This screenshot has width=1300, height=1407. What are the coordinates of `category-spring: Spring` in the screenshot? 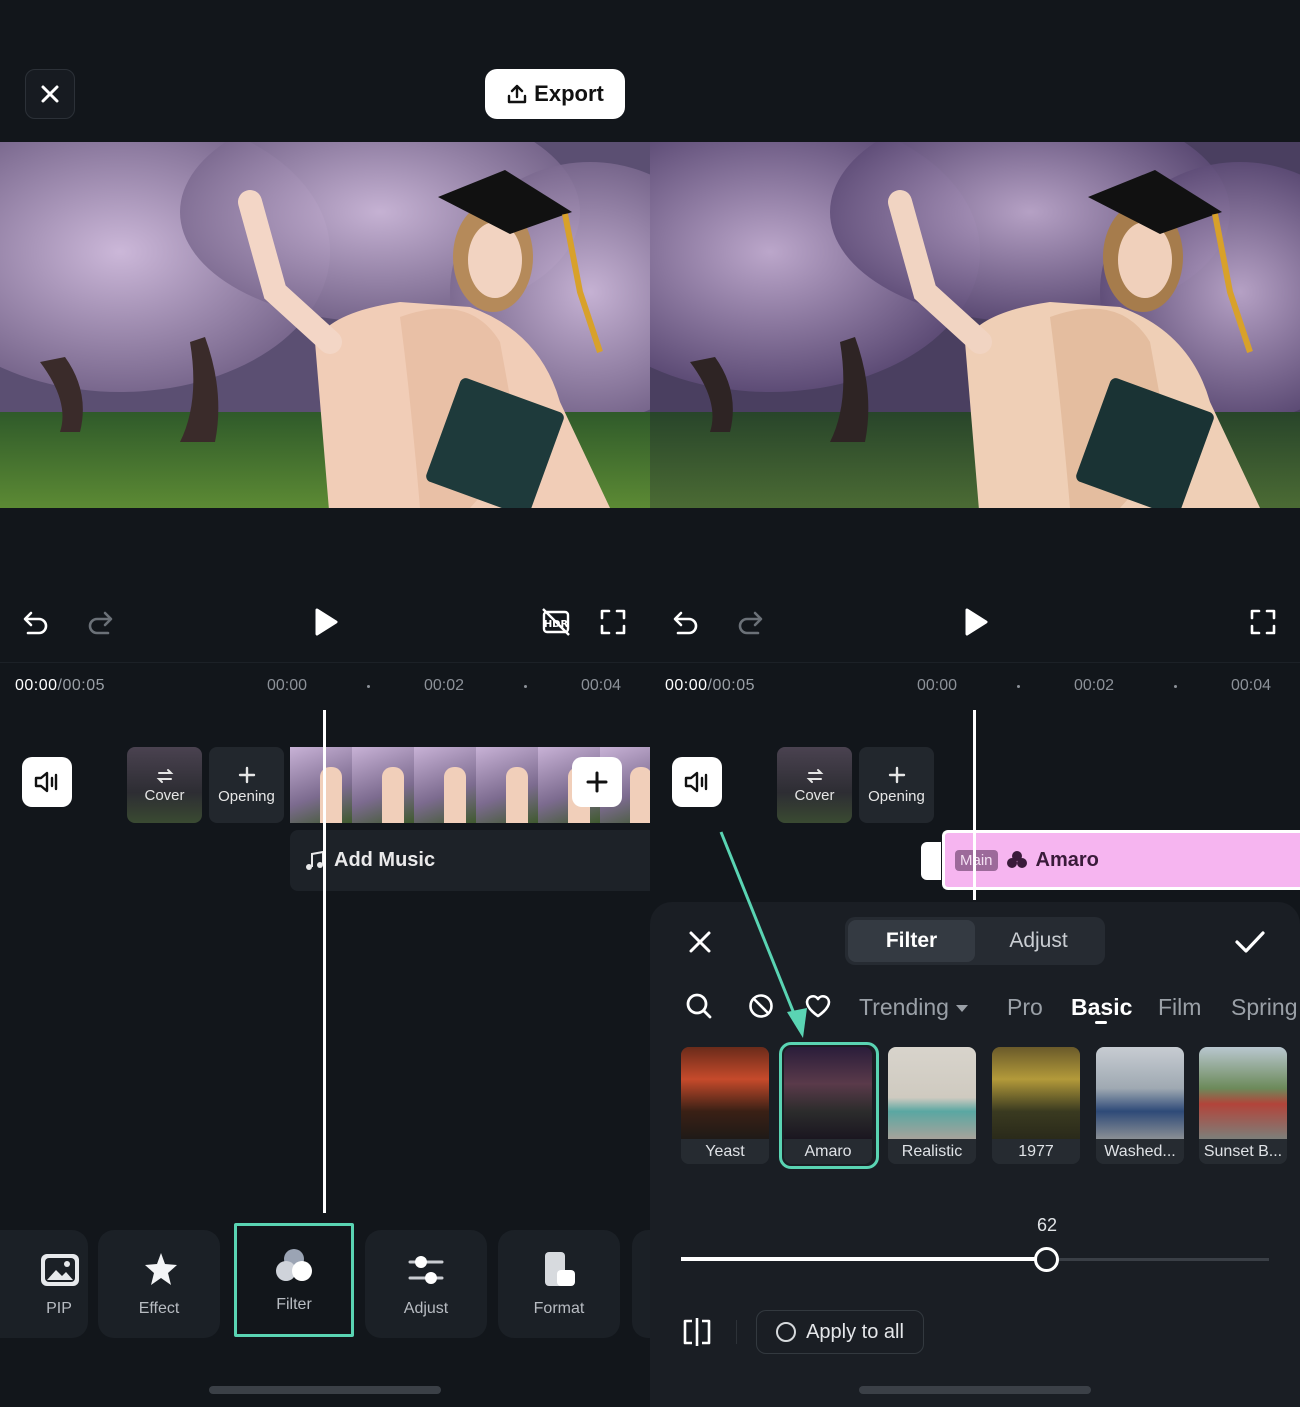 It's located at (1264, 1007).